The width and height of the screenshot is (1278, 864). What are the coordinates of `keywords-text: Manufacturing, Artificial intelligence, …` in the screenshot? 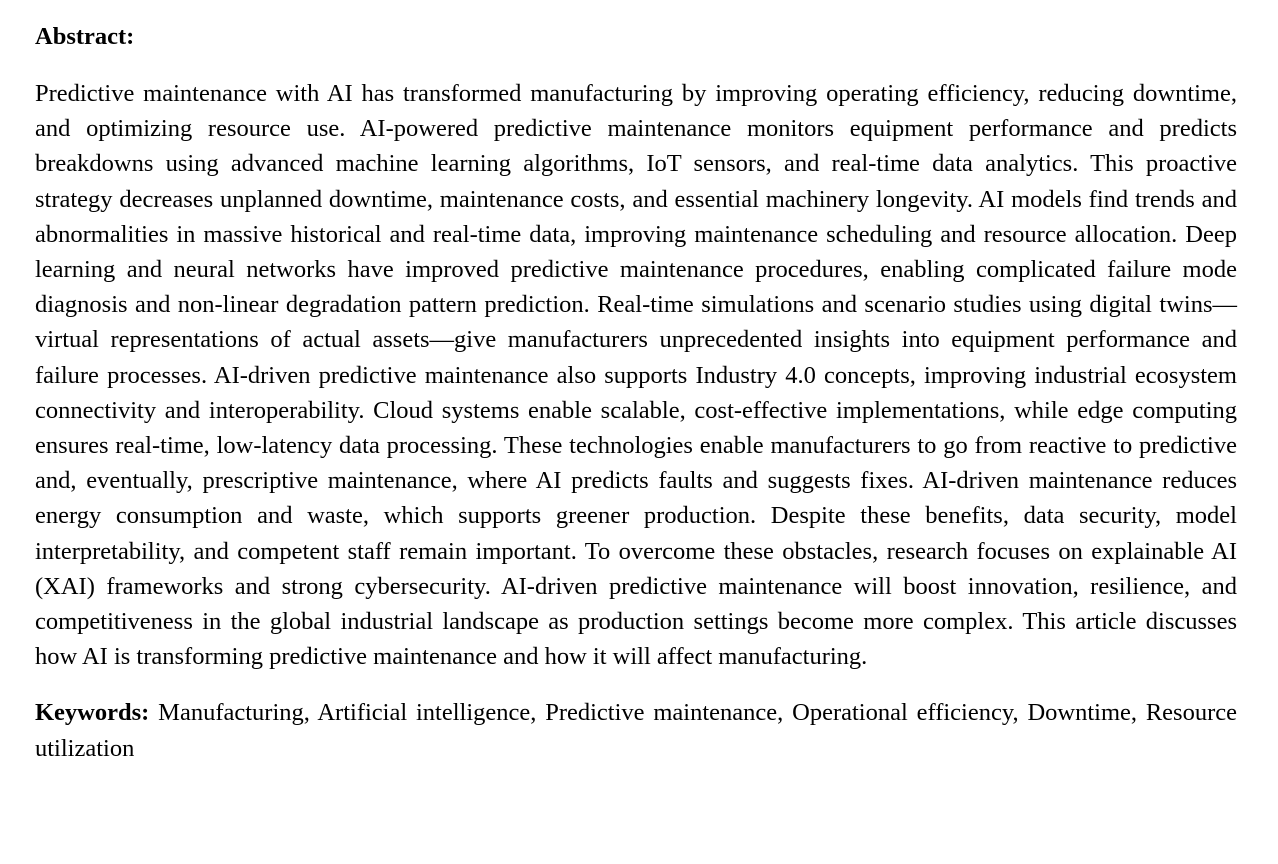 It's located at (636, 730).